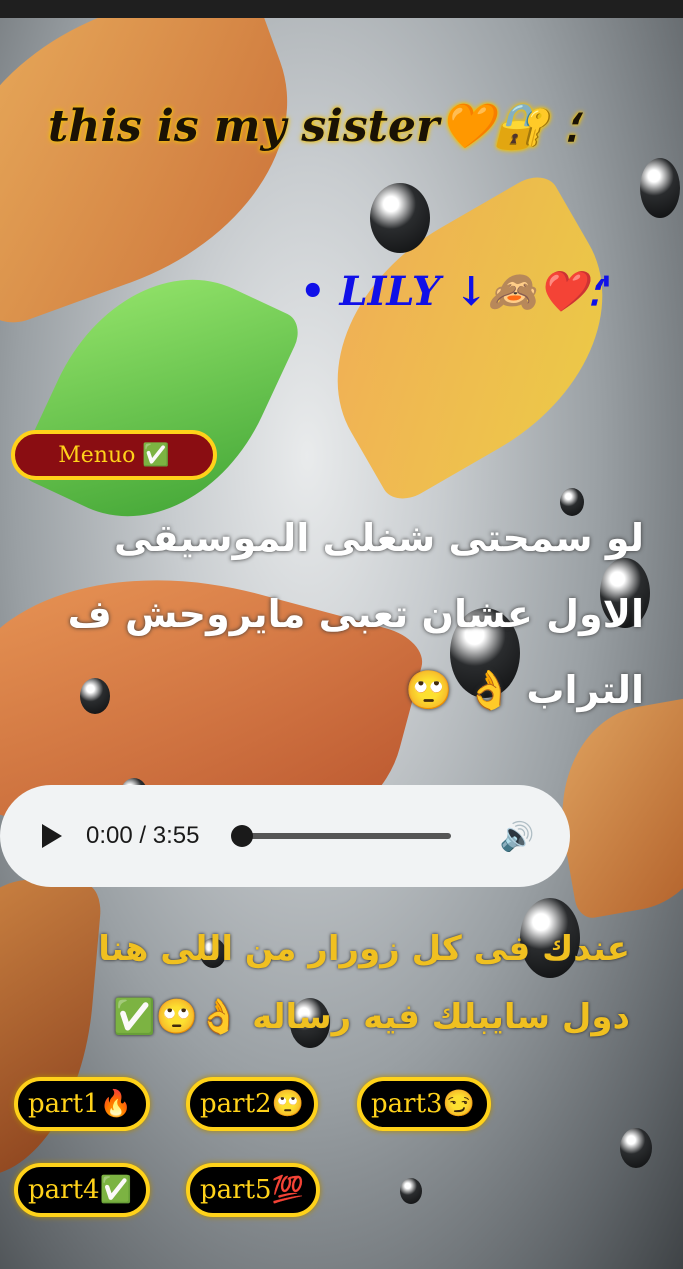  Describe the element at coordinates (82, 1190) in the screenshot. I see `part4-button: part4✅` at that location.